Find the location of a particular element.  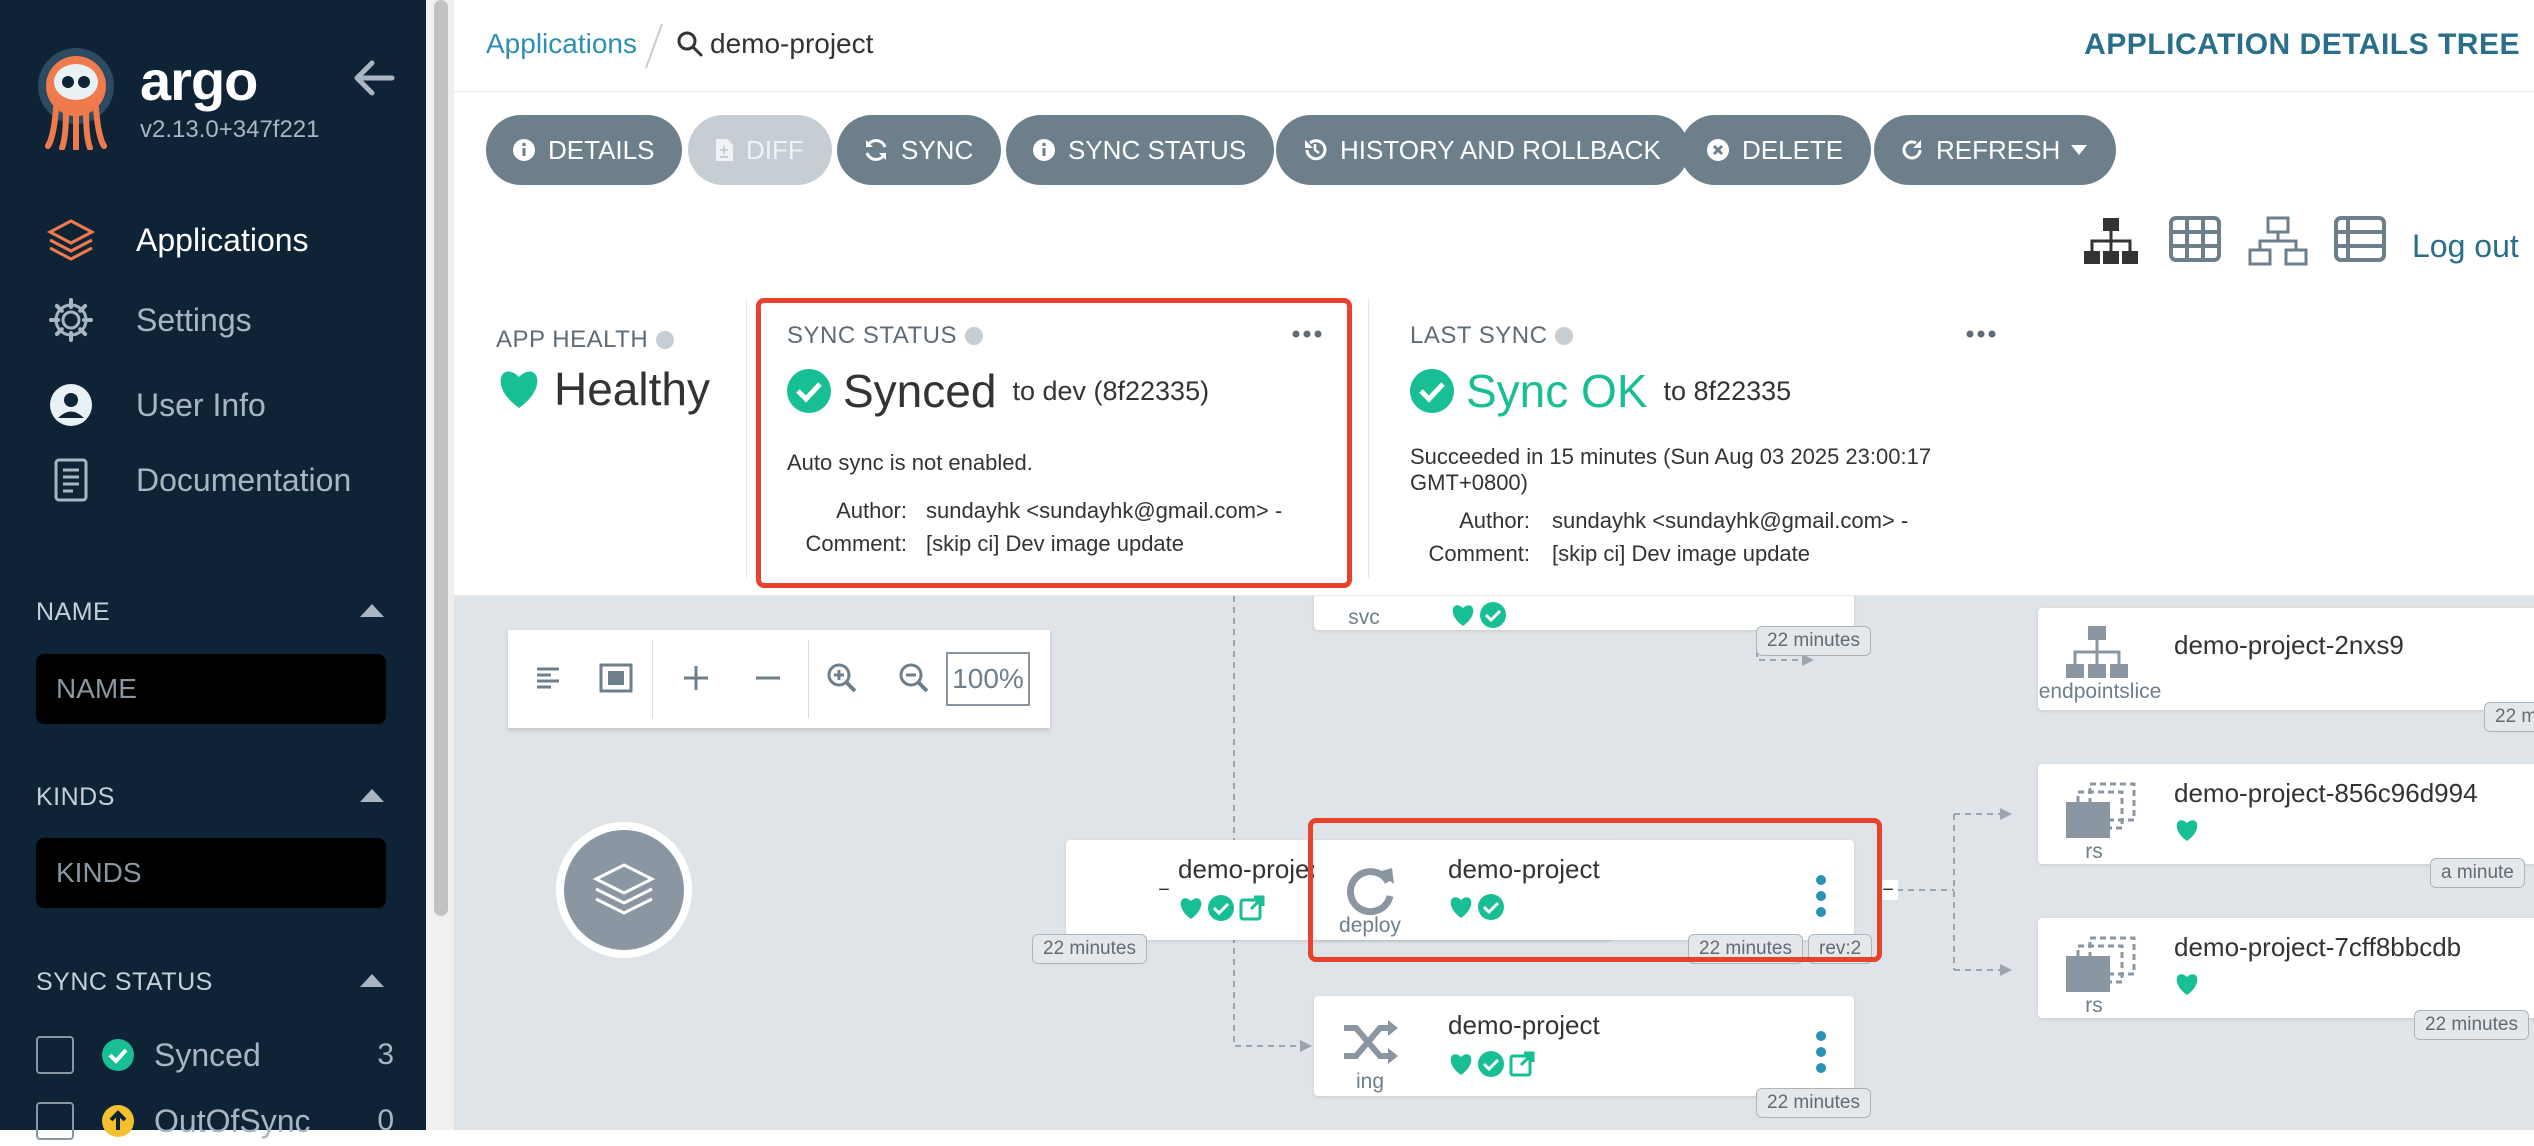

divider is located at coordinates (652, 679).